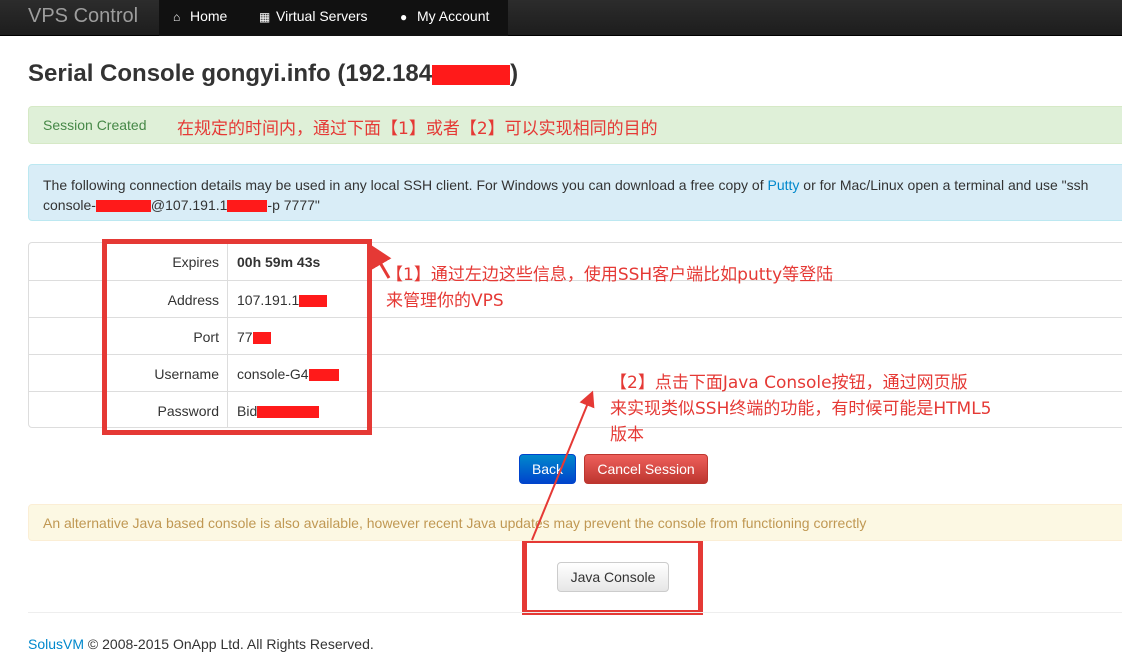 The height and width of the screenshot is (663, 1122). I want to click on annotation-arrows, so click(481, 392).